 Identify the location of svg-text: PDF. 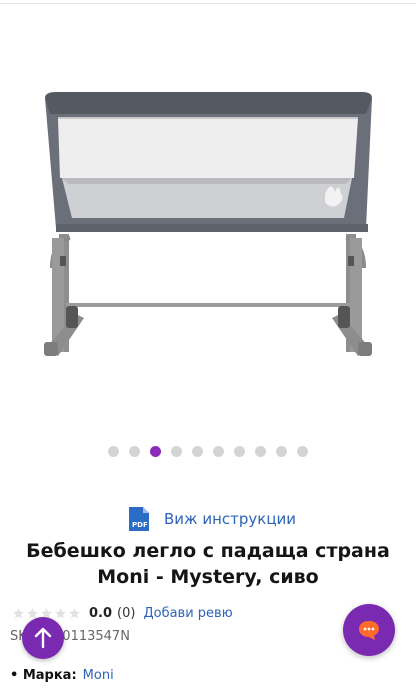
(140, 525).